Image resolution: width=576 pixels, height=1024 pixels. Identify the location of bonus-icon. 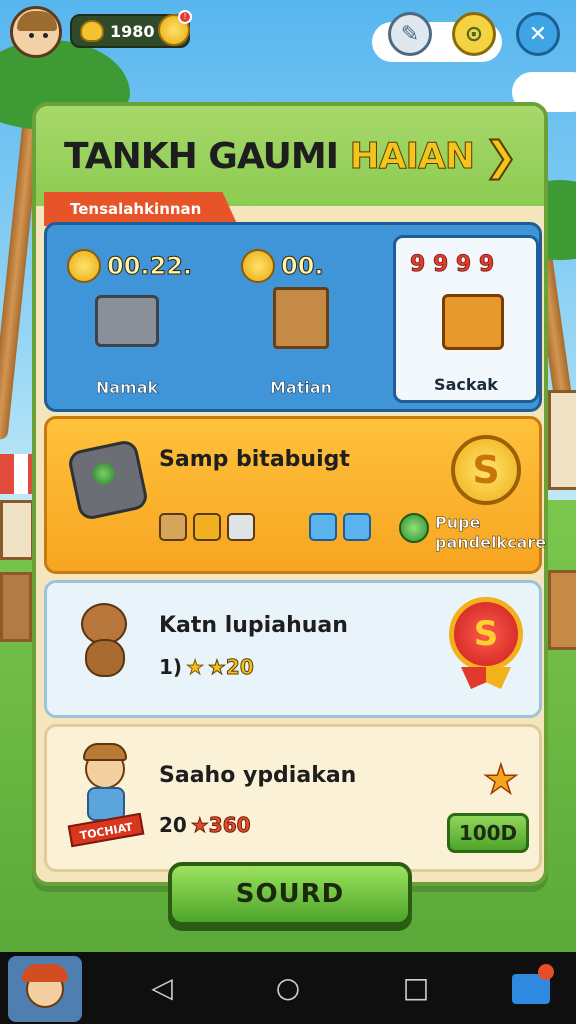
(414, 528).